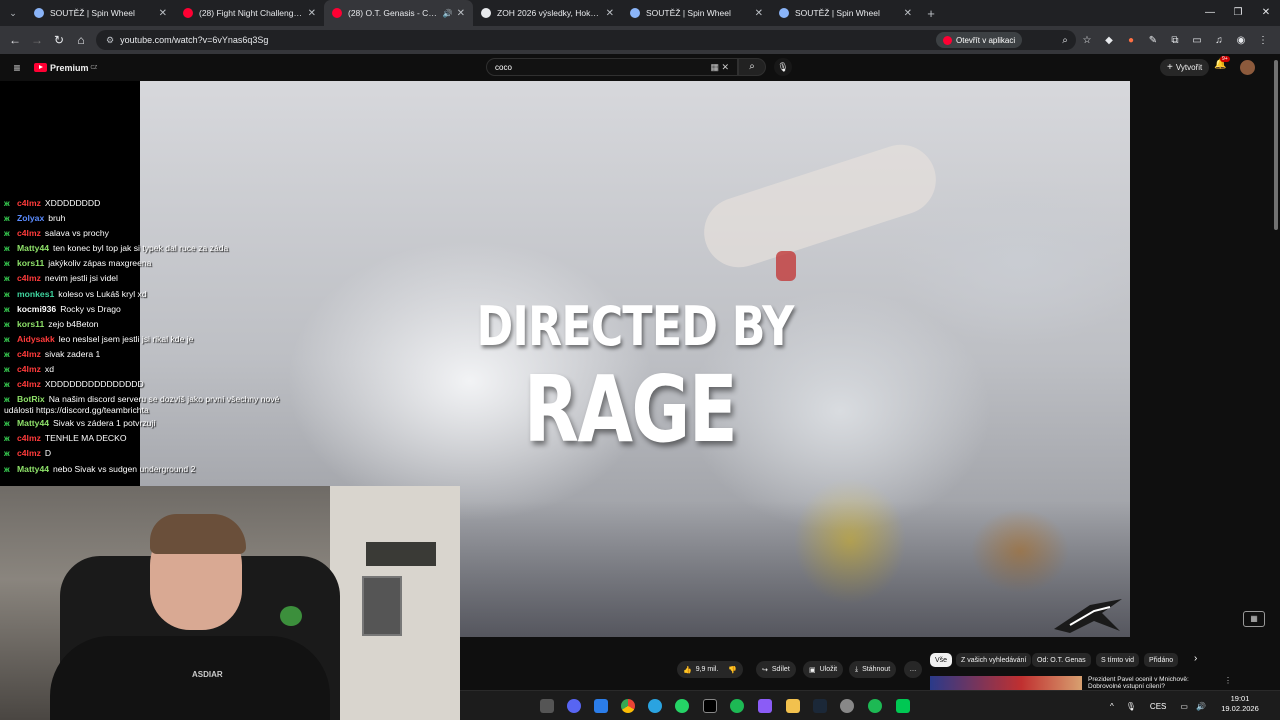 This screenshot has height=720, width=1280. What do you see at coordinates (1158, 706) in the screenshot?
I see `language-indicator: CES` at bounding box center [1158, 706].